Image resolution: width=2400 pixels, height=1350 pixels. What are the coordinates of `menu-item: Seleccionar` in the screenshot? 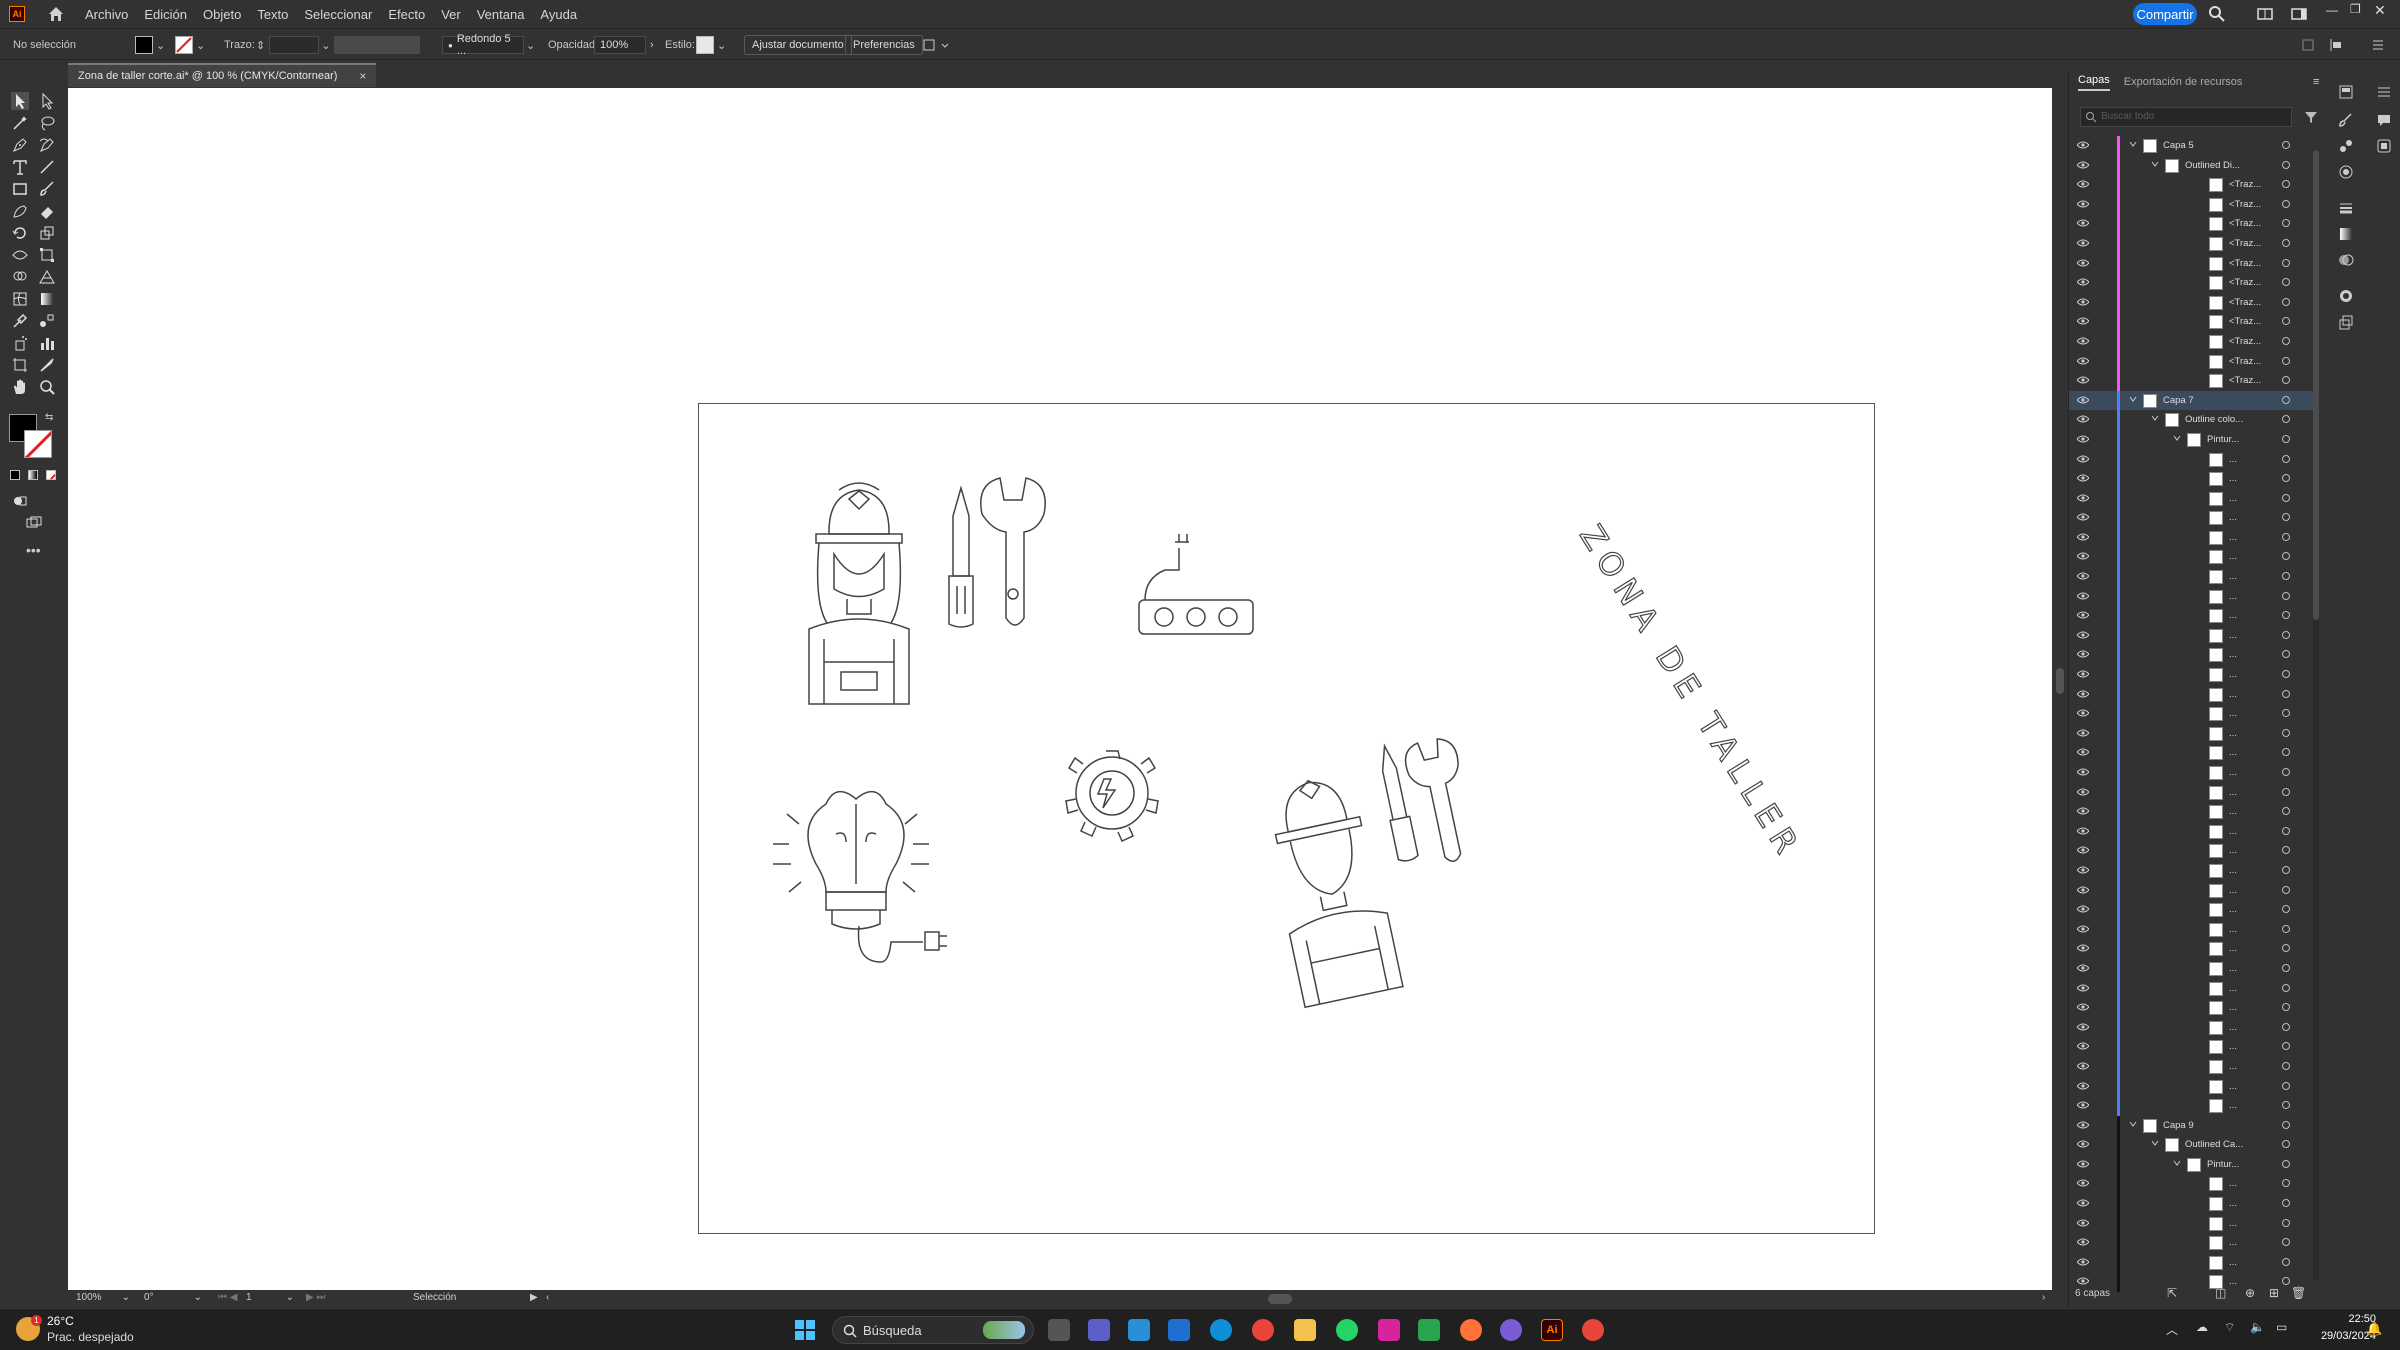 It's located at (338, 14).